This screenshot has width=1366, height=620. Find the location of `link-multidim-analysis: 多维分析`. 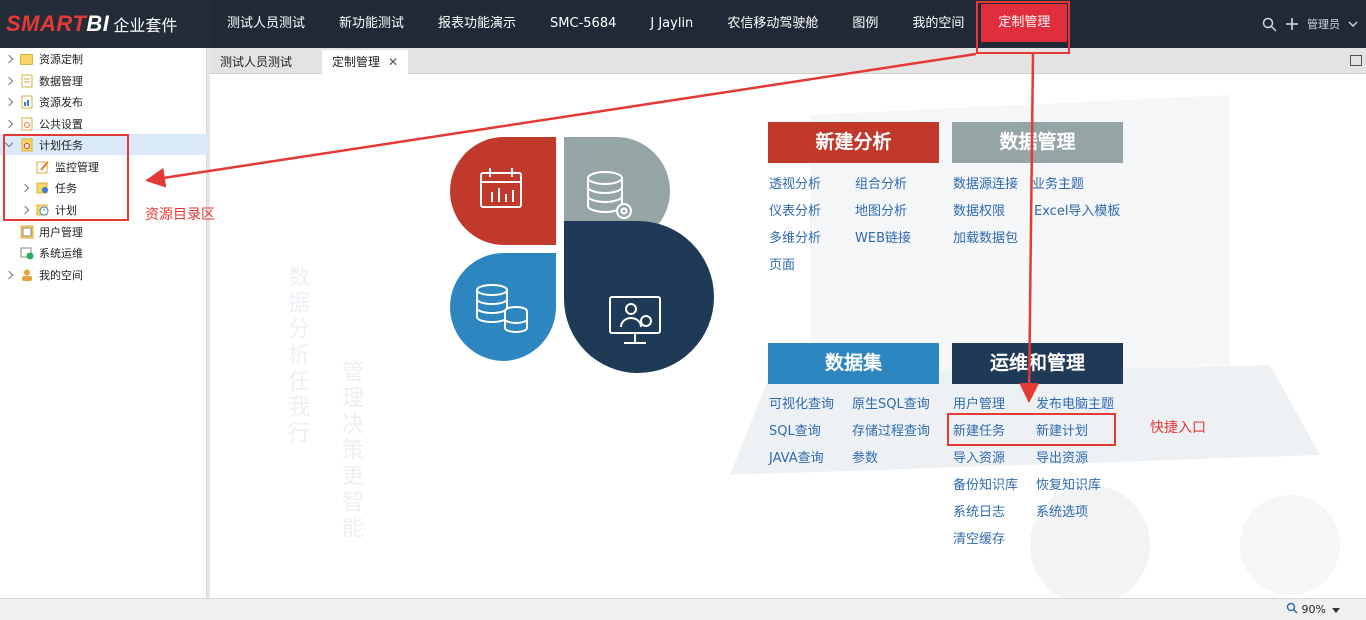

link-multidim-analysis: 多维分析 is located at coordinates (795, 236).